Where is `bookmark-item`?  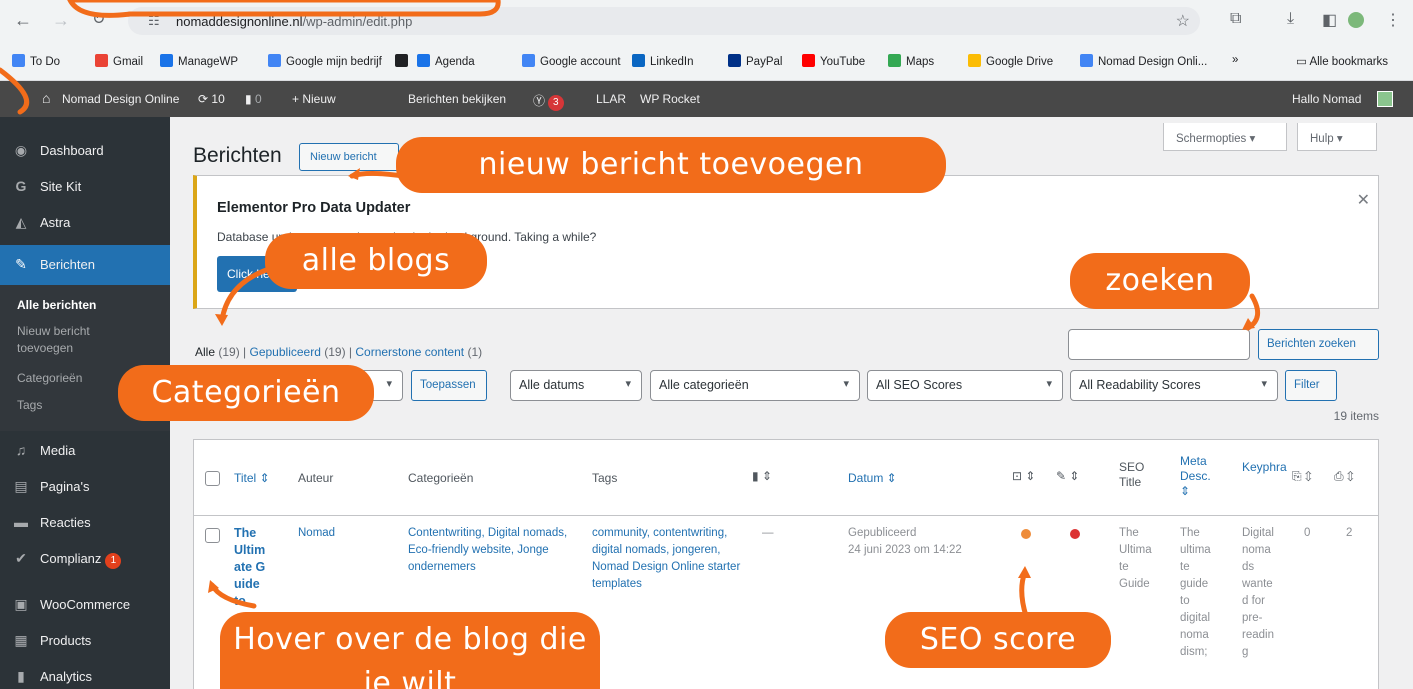 bookmark-item is located at coordinates (404, 61).